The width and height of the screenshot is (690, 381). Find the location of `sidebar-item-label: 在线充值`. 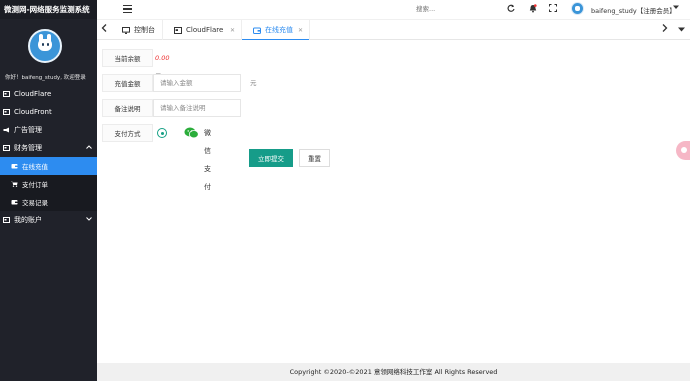

sidebar-item-label: 在线充值 is located at coordinates (35, 167).